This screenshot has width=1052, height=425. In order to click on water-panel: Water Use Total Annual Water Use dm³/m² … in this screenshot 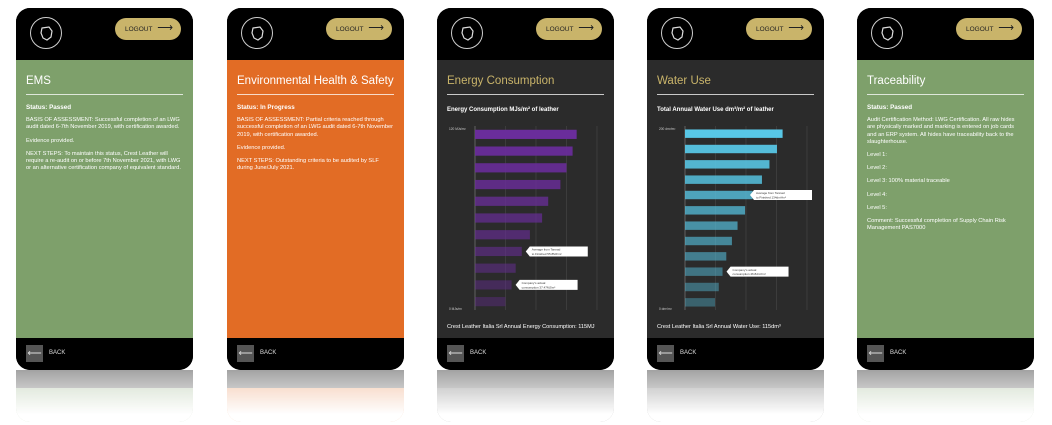, I will do `click(735, 199)`.